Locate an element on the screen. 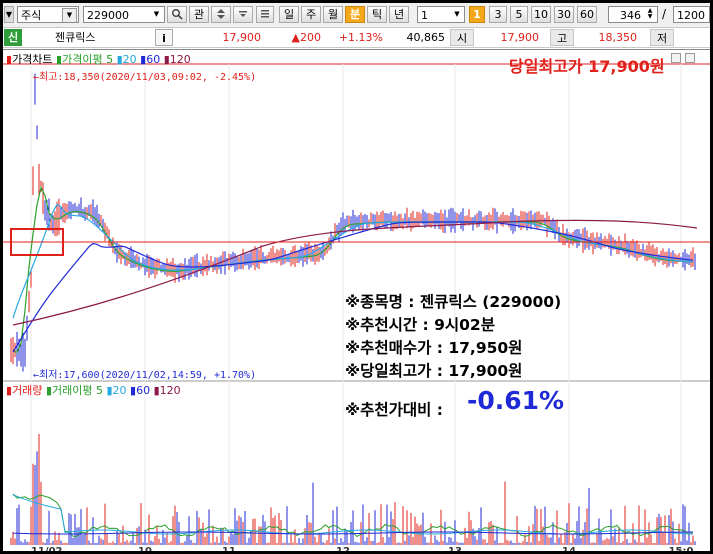 Image resolution: width=713 pixels, height=554 pixels. open-label: 시 is located at coordinates (462, 37).